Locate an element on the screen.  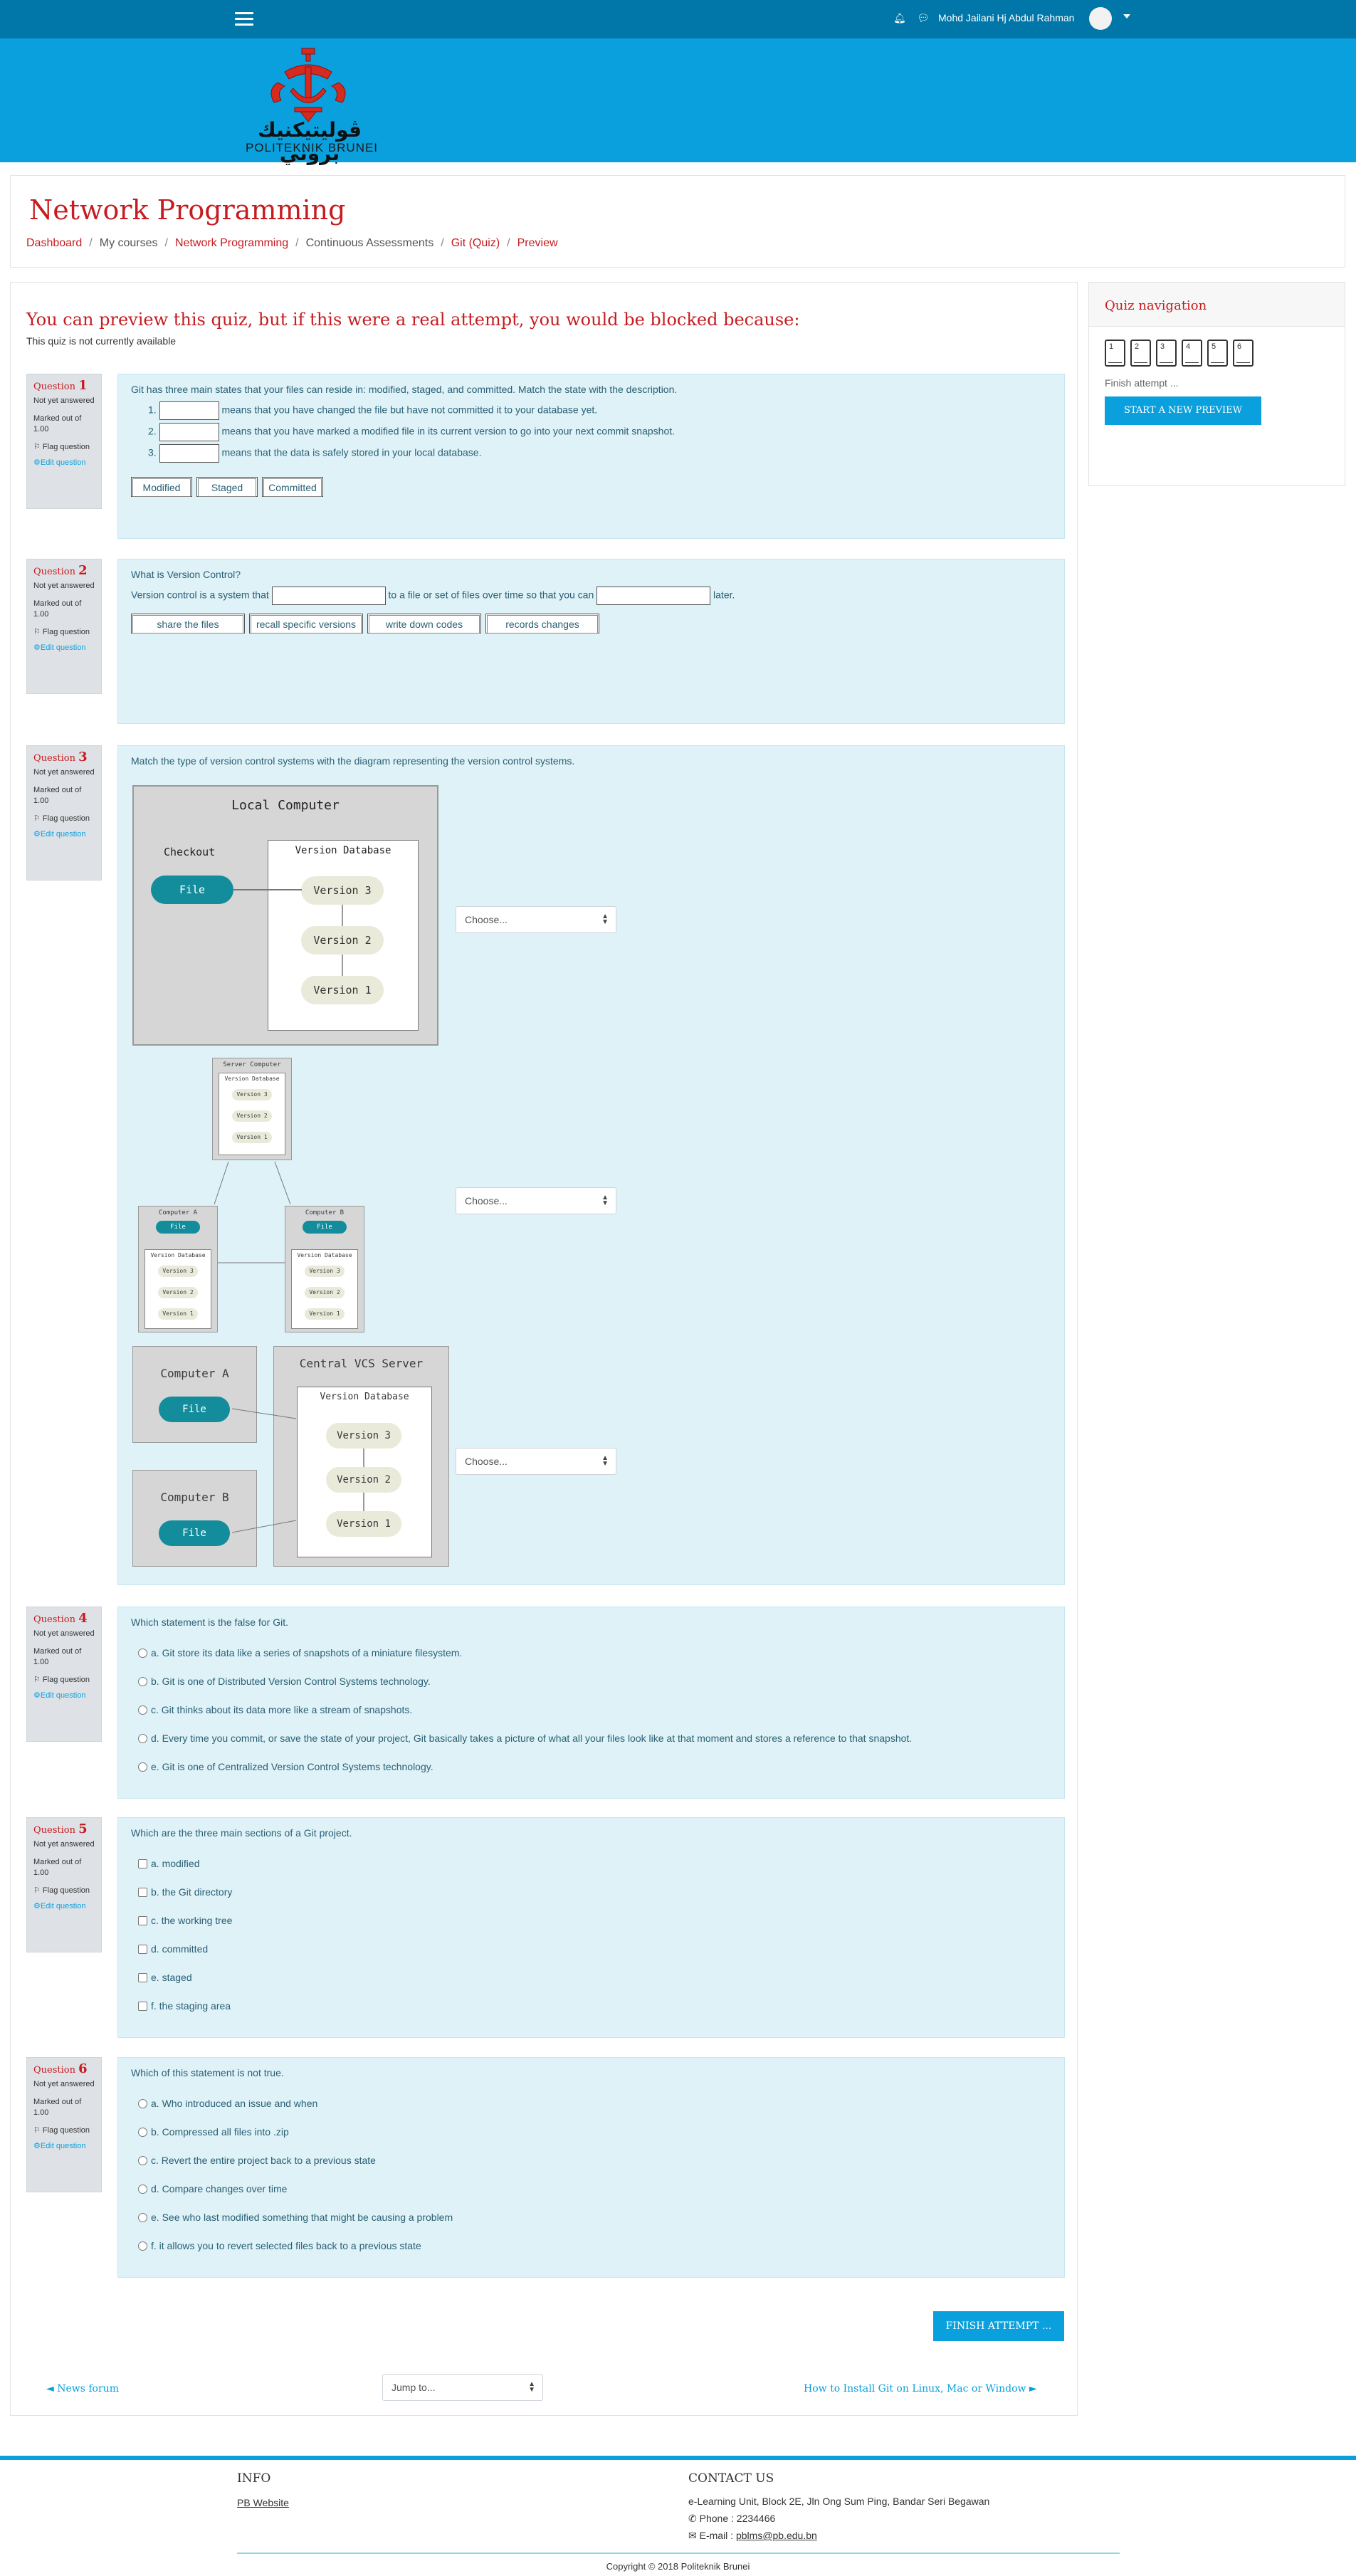
quiz-nav-question-button: 3 is located at coordinates (1166, 354).